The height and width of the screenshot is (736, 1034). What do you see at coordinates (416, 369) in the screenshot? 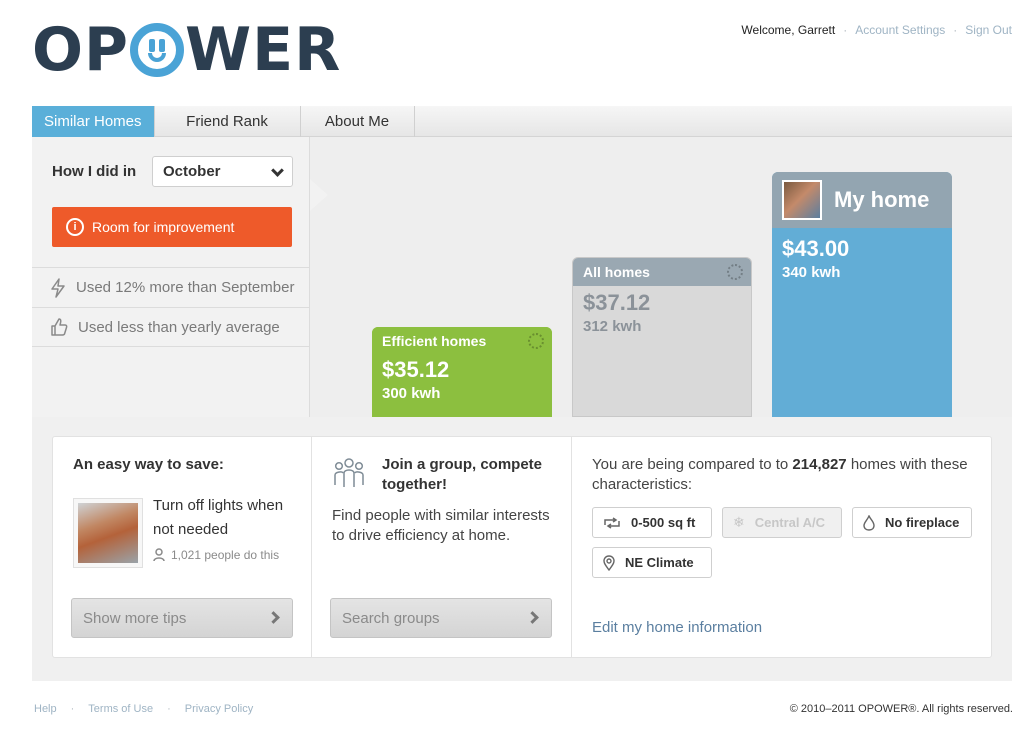
I see `bar-amount: $35.12` at bounding box center [416, 369].